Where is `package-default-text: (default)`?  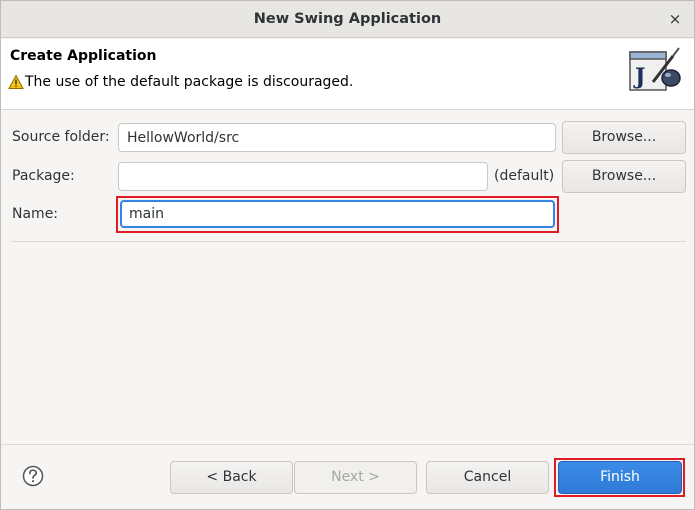 package-default-text: (default) is located at coordinates (524, 176).